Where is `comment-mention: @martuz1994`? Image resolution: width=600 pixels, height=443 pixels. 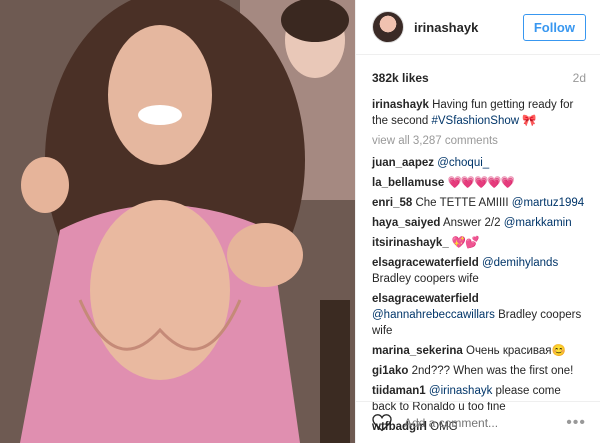
comment-mention: @martuz1994 is located at coordinates (548, 203).